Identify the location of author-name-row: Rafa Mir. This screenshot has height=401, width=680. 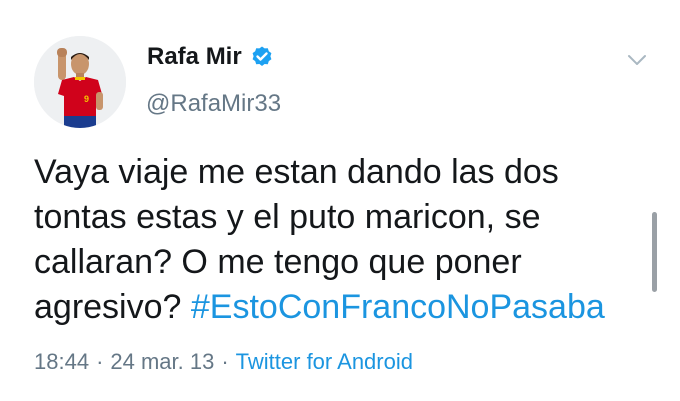
(210, 57).